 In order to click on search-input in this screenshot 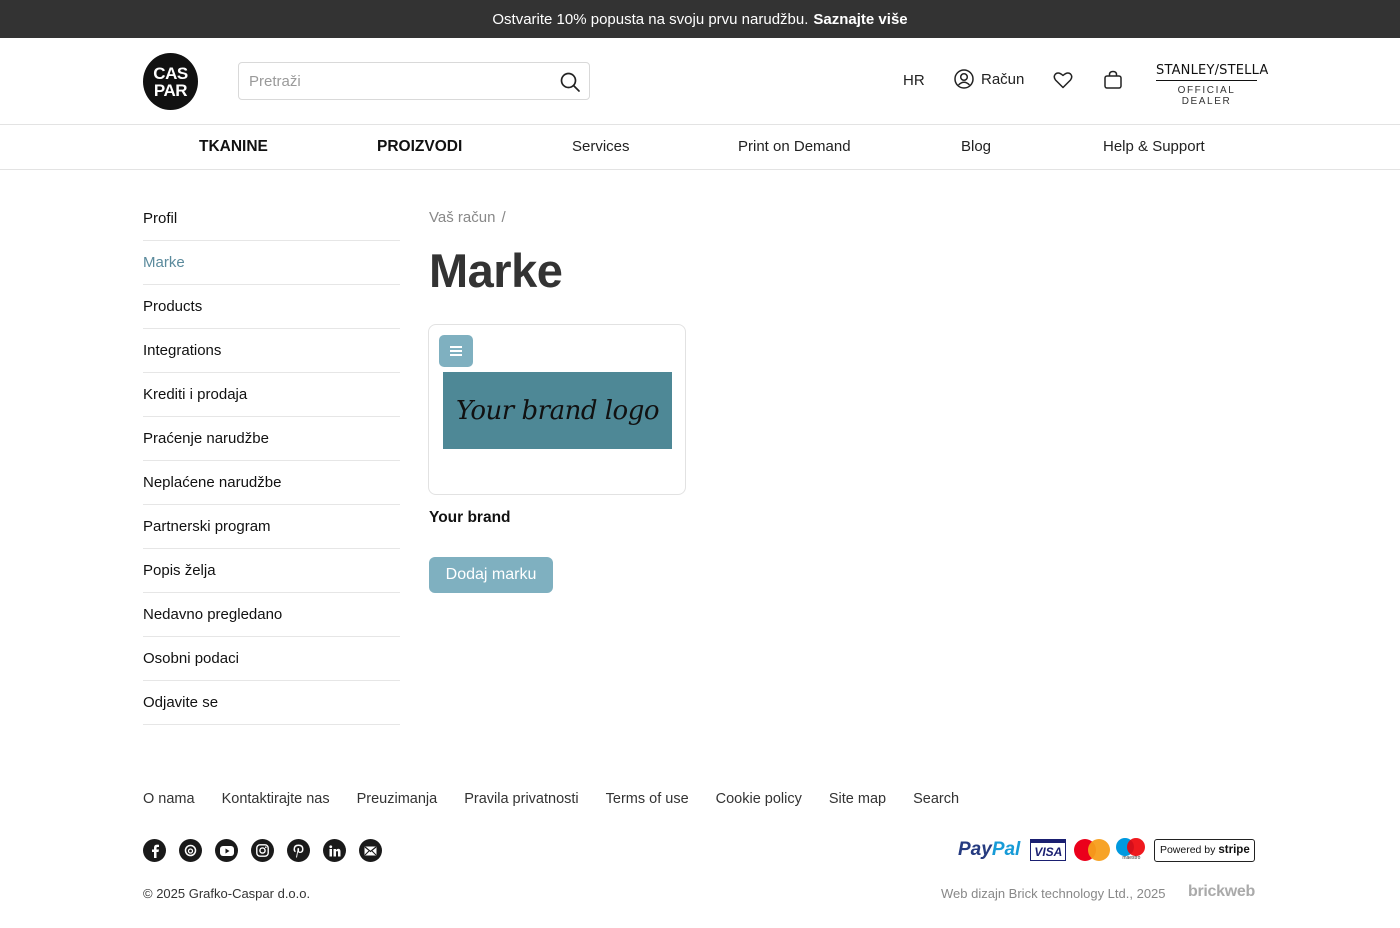, I will do `click(399, 81)`.